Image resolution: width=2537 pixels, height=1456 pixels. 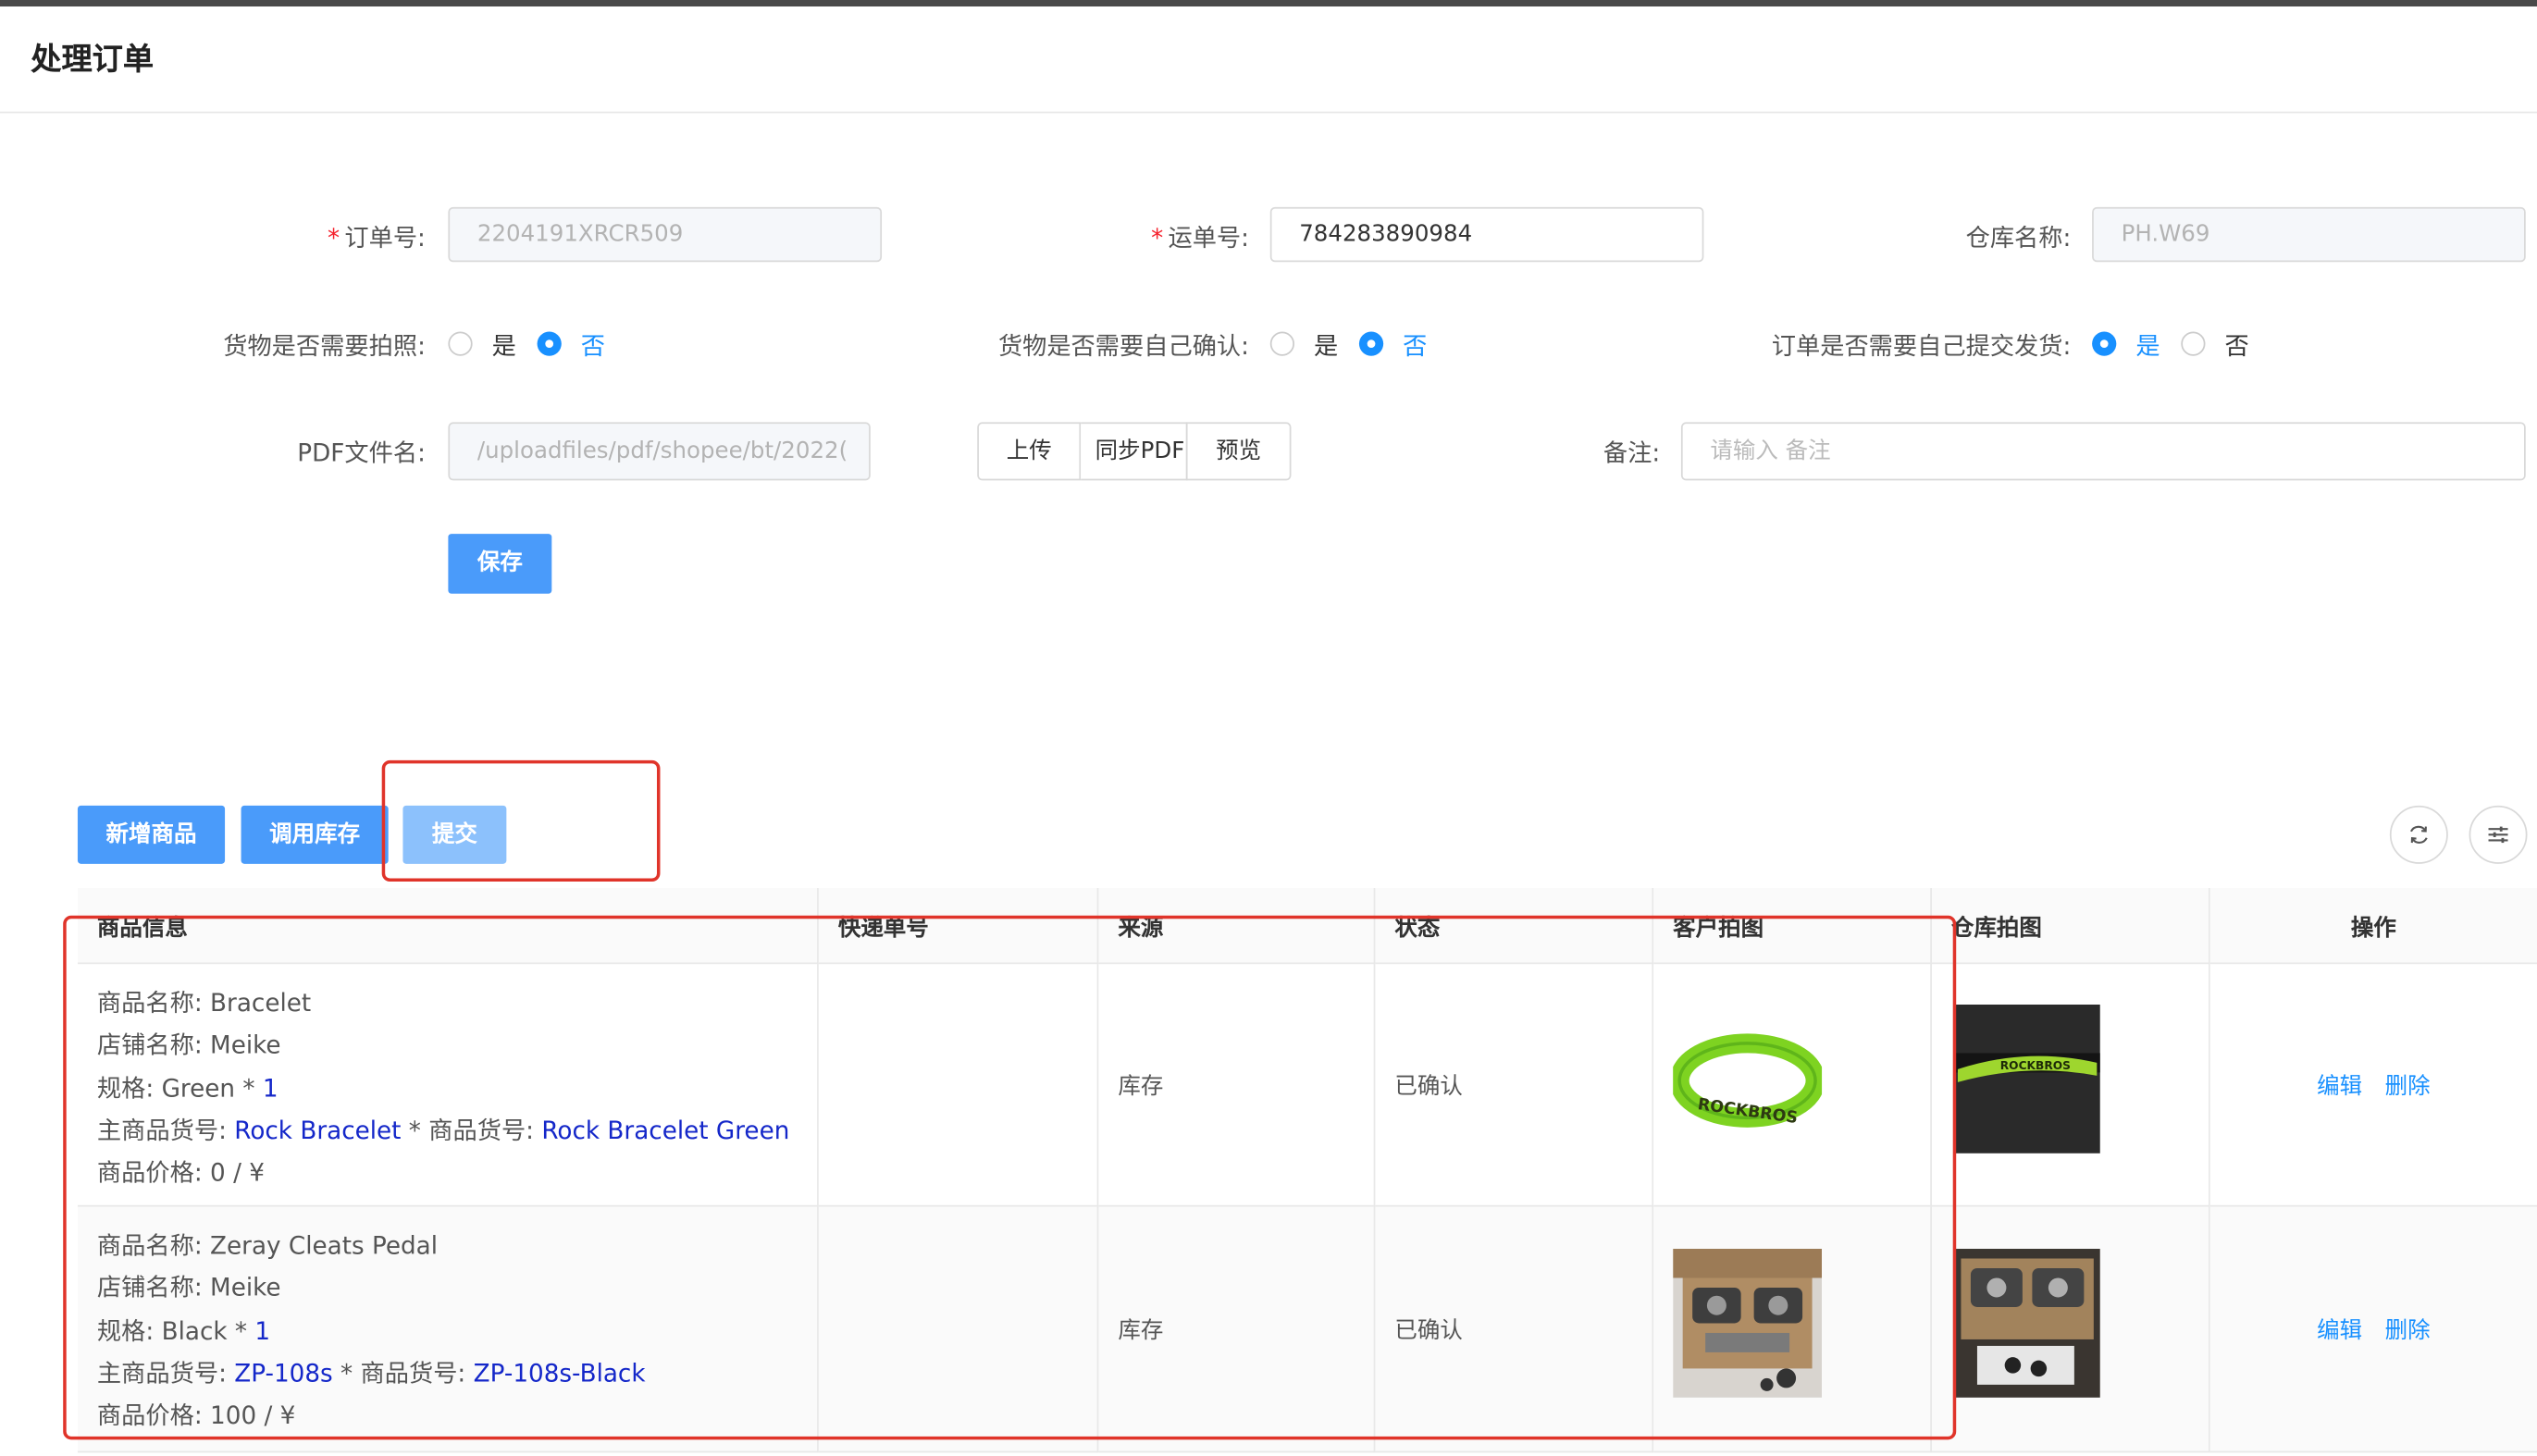 What do you see at coordinates (1371, 343) in the screenshot?
I see `need-confirm-no-radio` at bounding box center [1371, 343].